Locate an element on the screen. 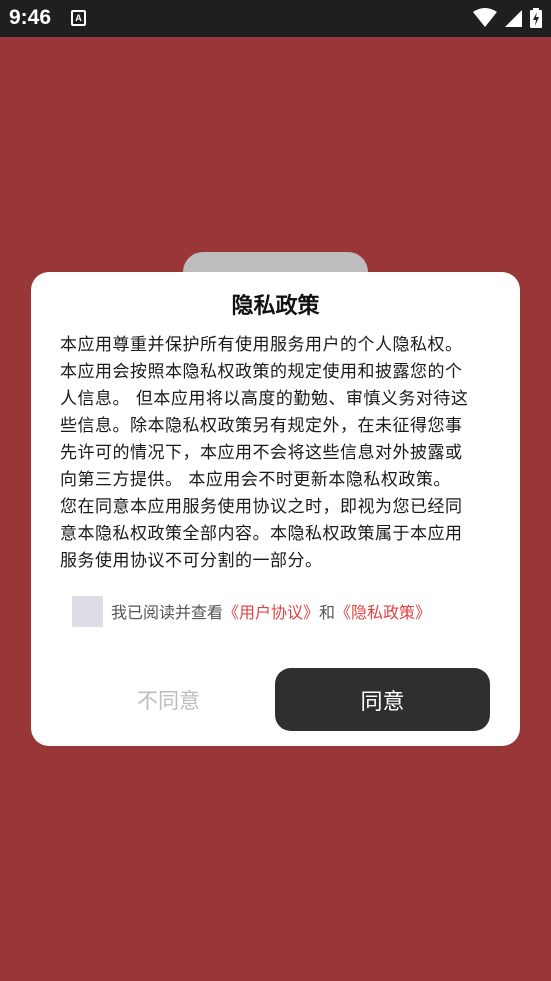  consent-prefix: 我已阅读并查看 is located at coordinates (167, 612).